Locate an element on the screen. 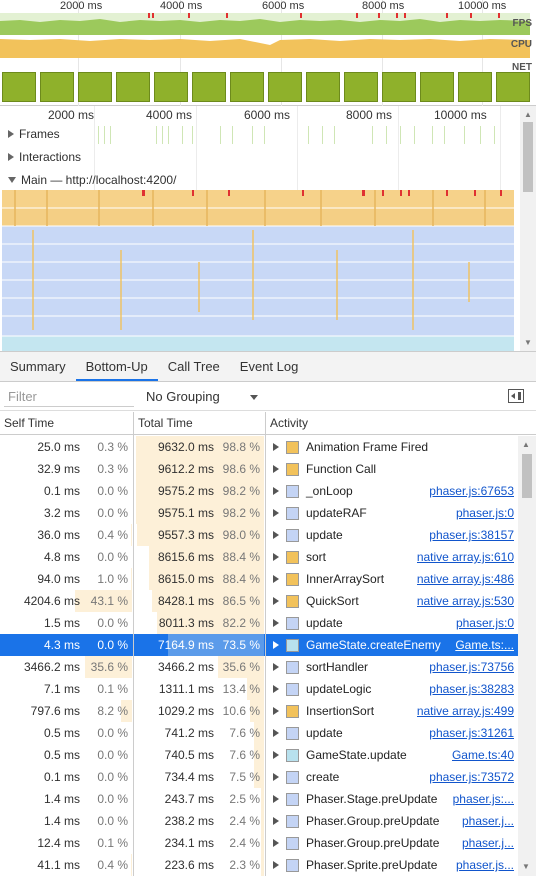 The width and height of the screenshot is (536, 876). filter-input is located at coordinates (69, 397).